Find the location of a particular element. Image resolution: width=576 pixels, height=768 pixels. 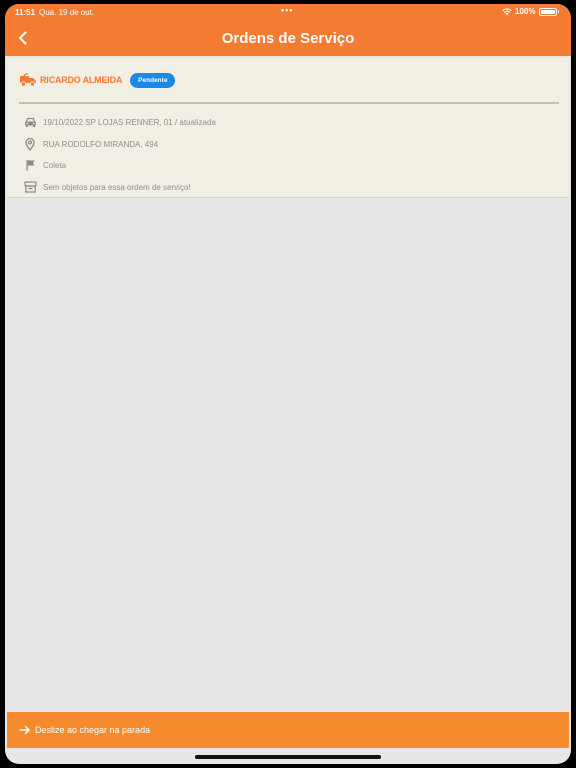

home-indicator is located at coordinates (288, 757).